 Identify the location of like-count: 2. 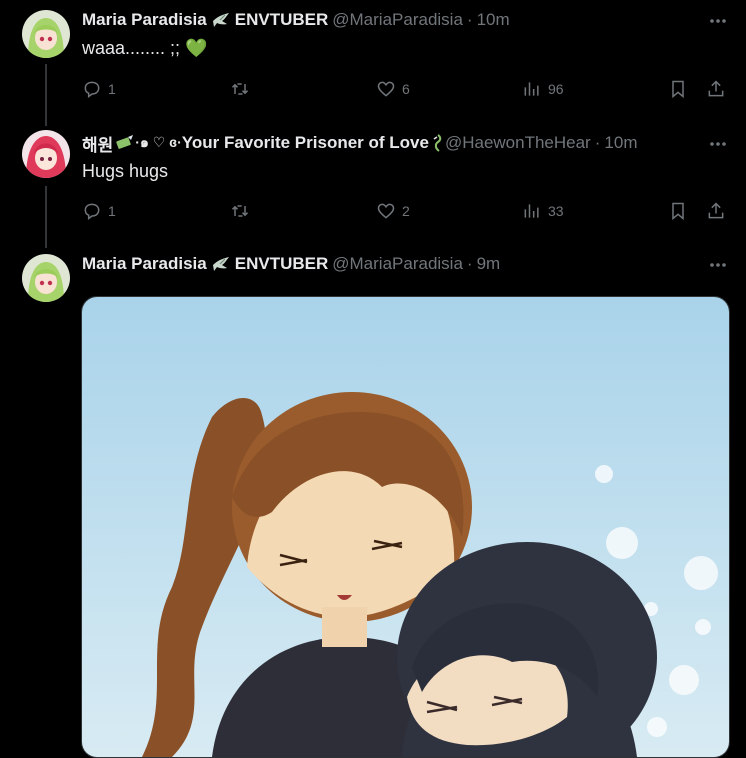
(406, 211).